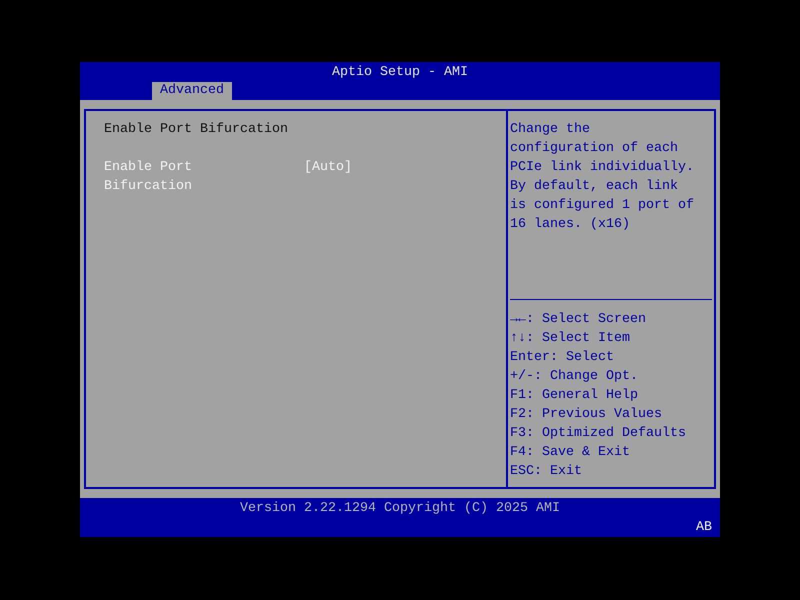 Image resolution: width=800 pixels, height=600 pixels. What do you see at coordinates (570, 453) in the screenshot?
I see `key-hint: F4: Save & Exit` at bounding box center [570, 453].